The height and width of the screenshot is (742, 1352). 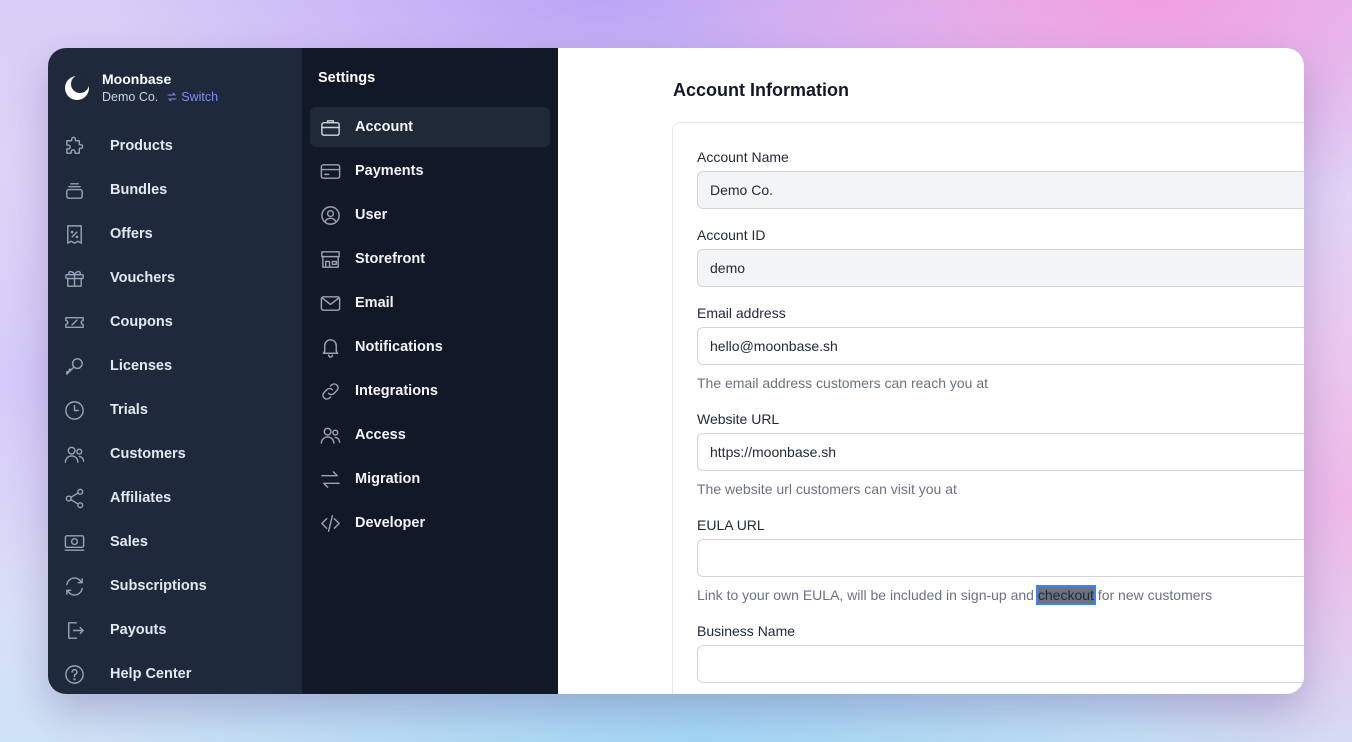 What do you see at coordinates (175, 190) in the screenshot?
I see `nav-item-bundles: Bundles` at bounding box center [175, 190].